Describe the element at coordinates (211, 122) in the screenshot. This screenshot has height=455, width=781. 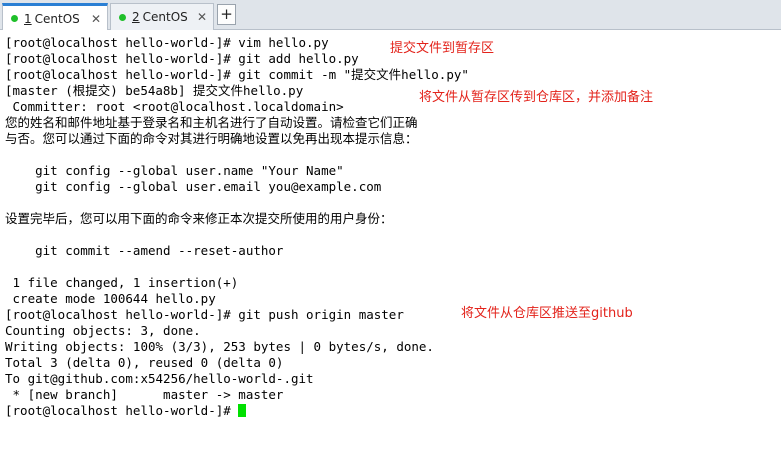
I see `terminal-line: 您的姓名和邮件地址基于登录名和主机名进行了自动设置。请检查它们正确` at that location.